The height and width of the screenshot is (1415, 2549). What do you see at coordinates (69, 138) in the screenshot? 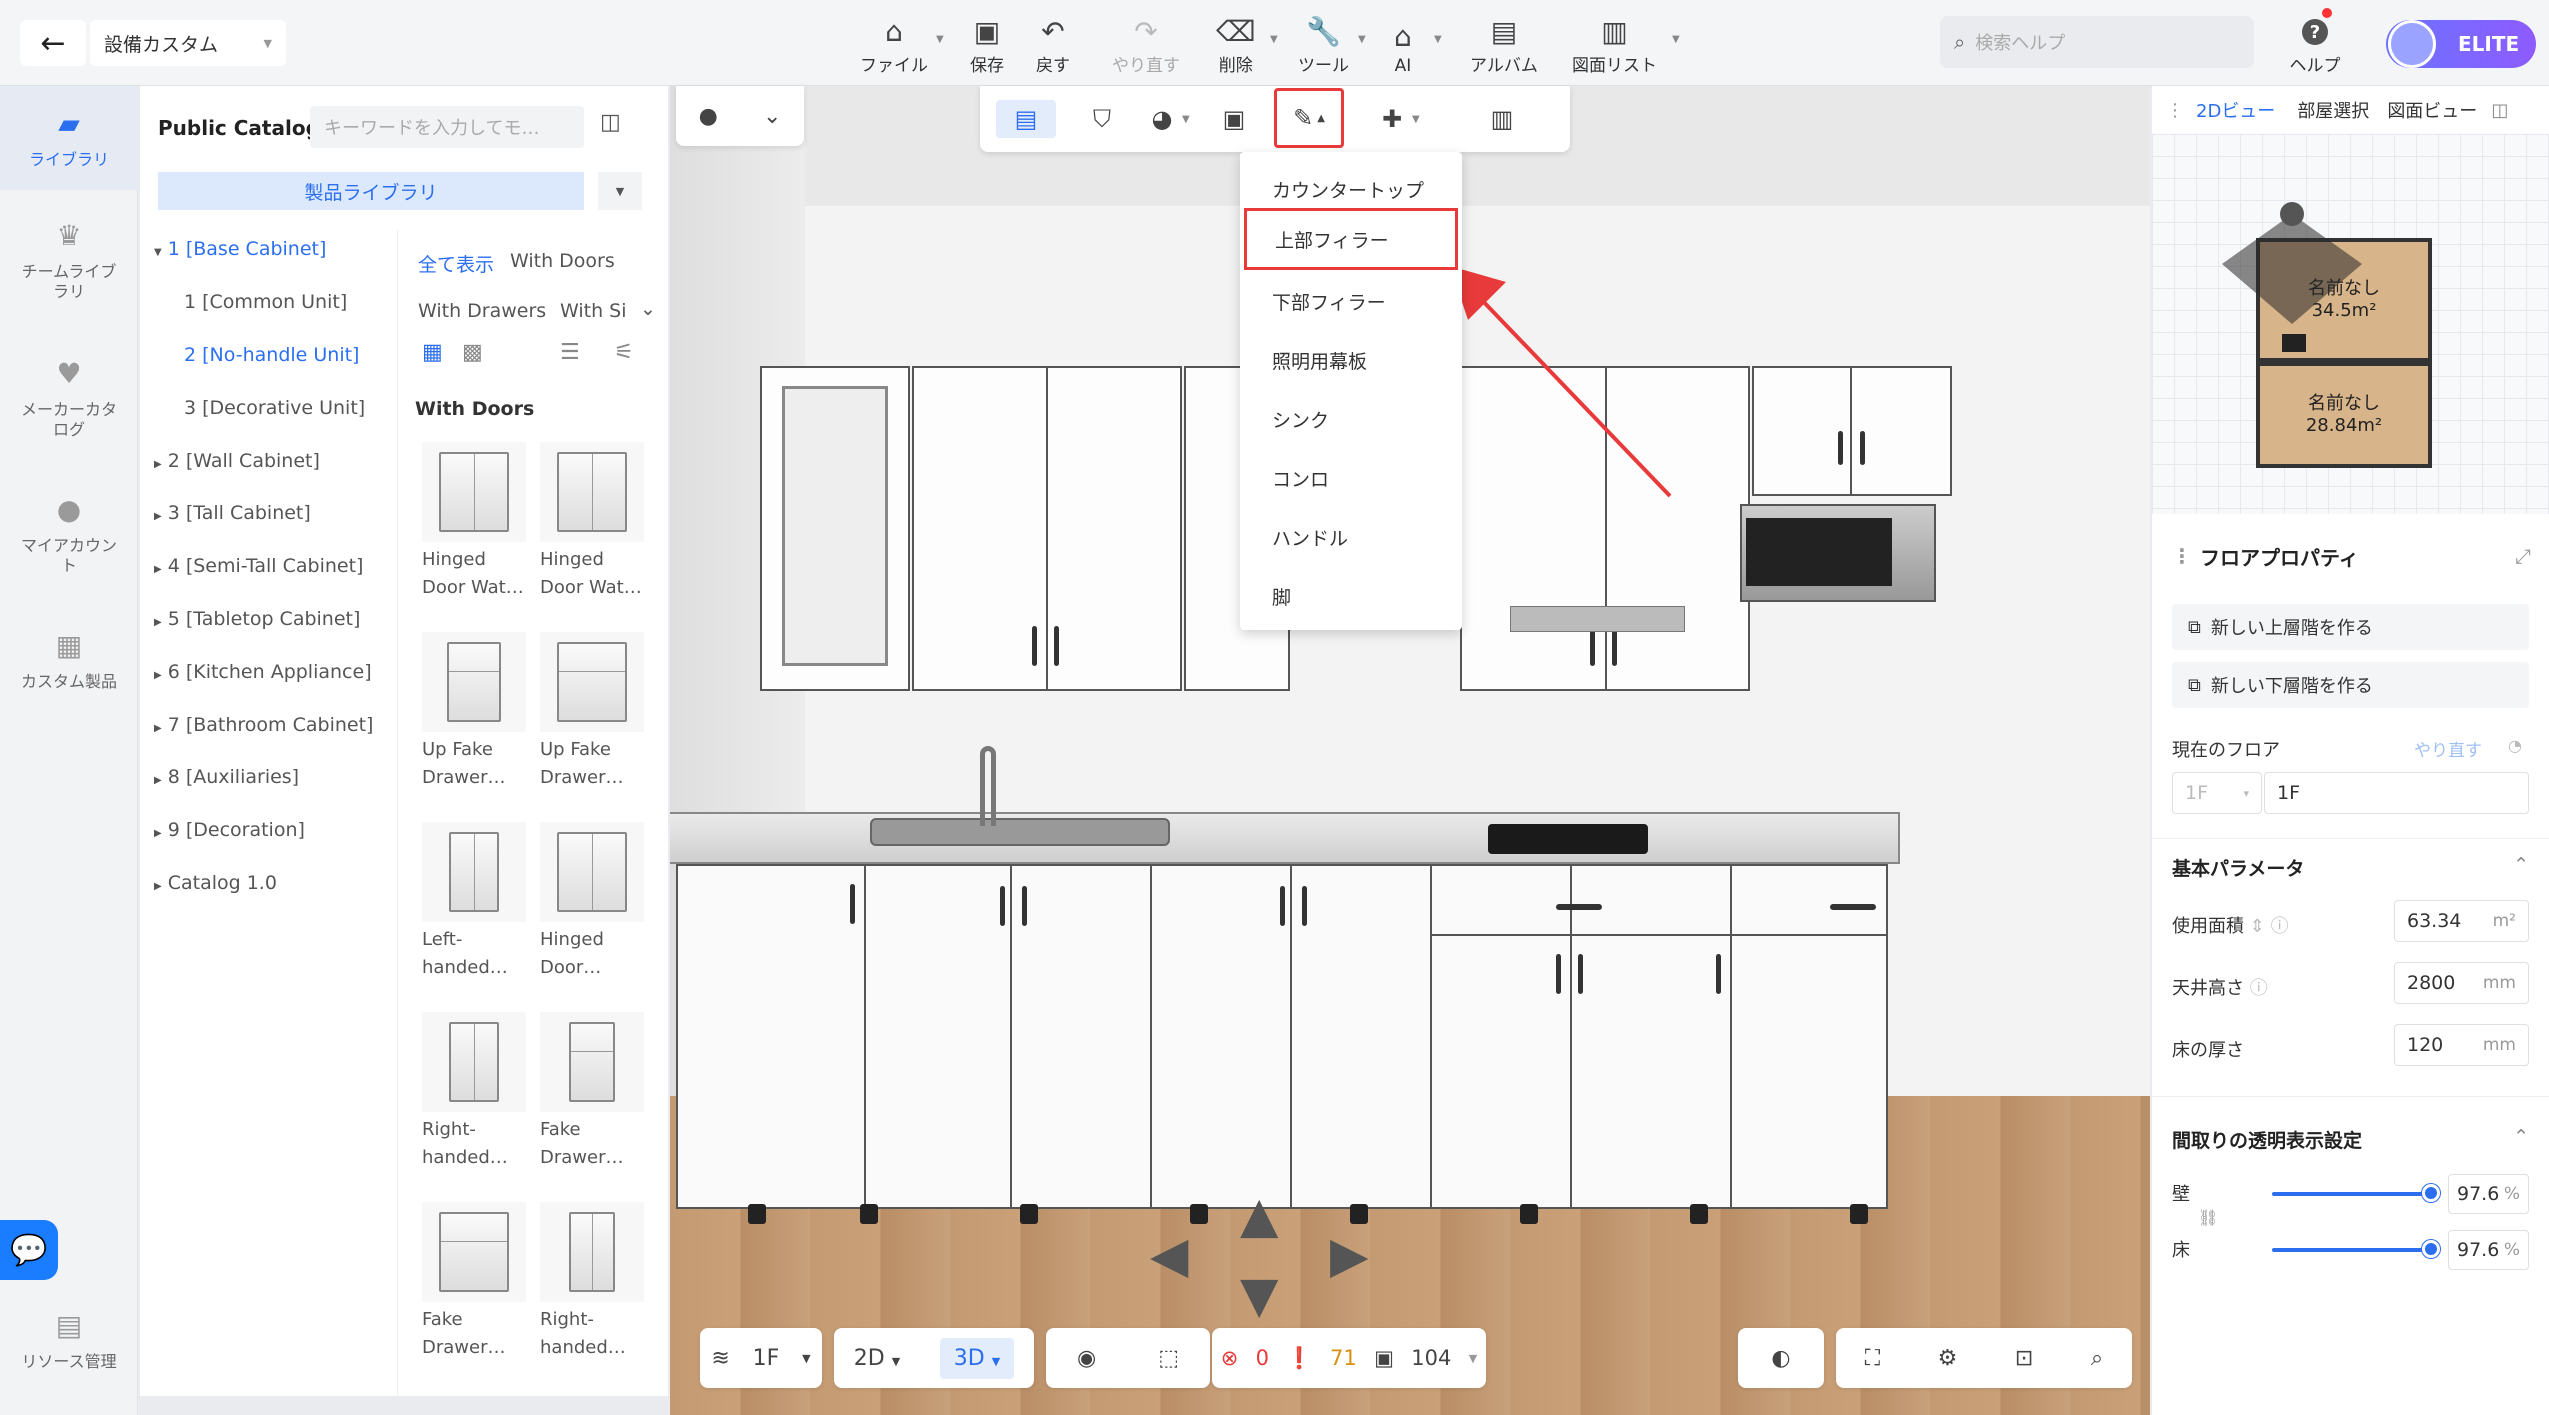
I see `nav-library: ▰ ライブラリ` at bounding box center [69, 138].